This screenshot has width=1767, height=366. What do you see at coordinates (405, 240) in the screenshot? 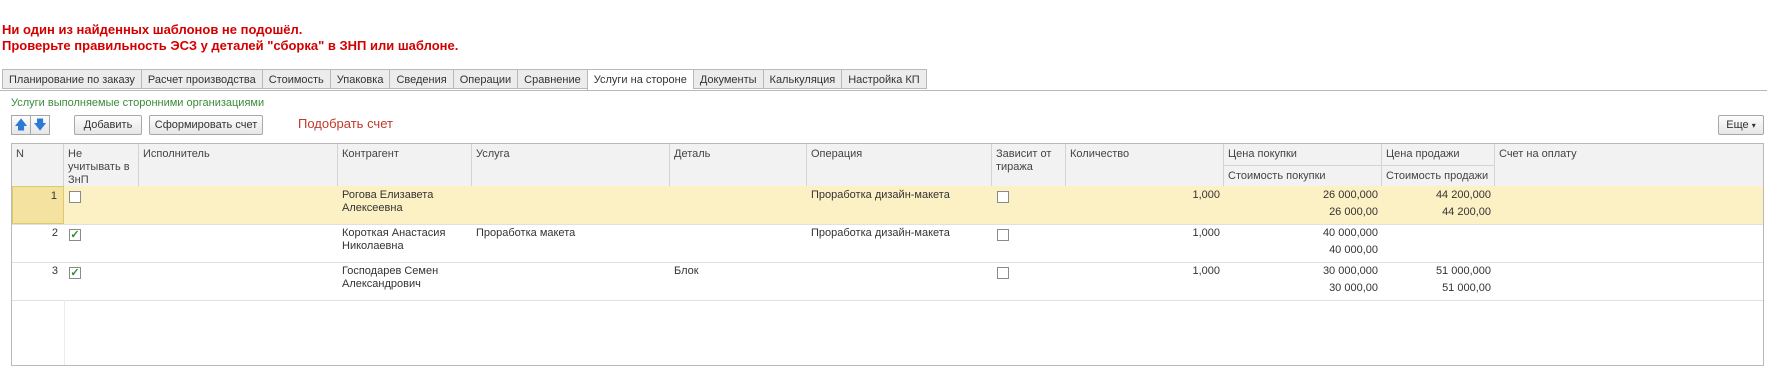
I see `contractor-cell: Короткая Анастасия Николаевна` at bounding box center [405, 240].